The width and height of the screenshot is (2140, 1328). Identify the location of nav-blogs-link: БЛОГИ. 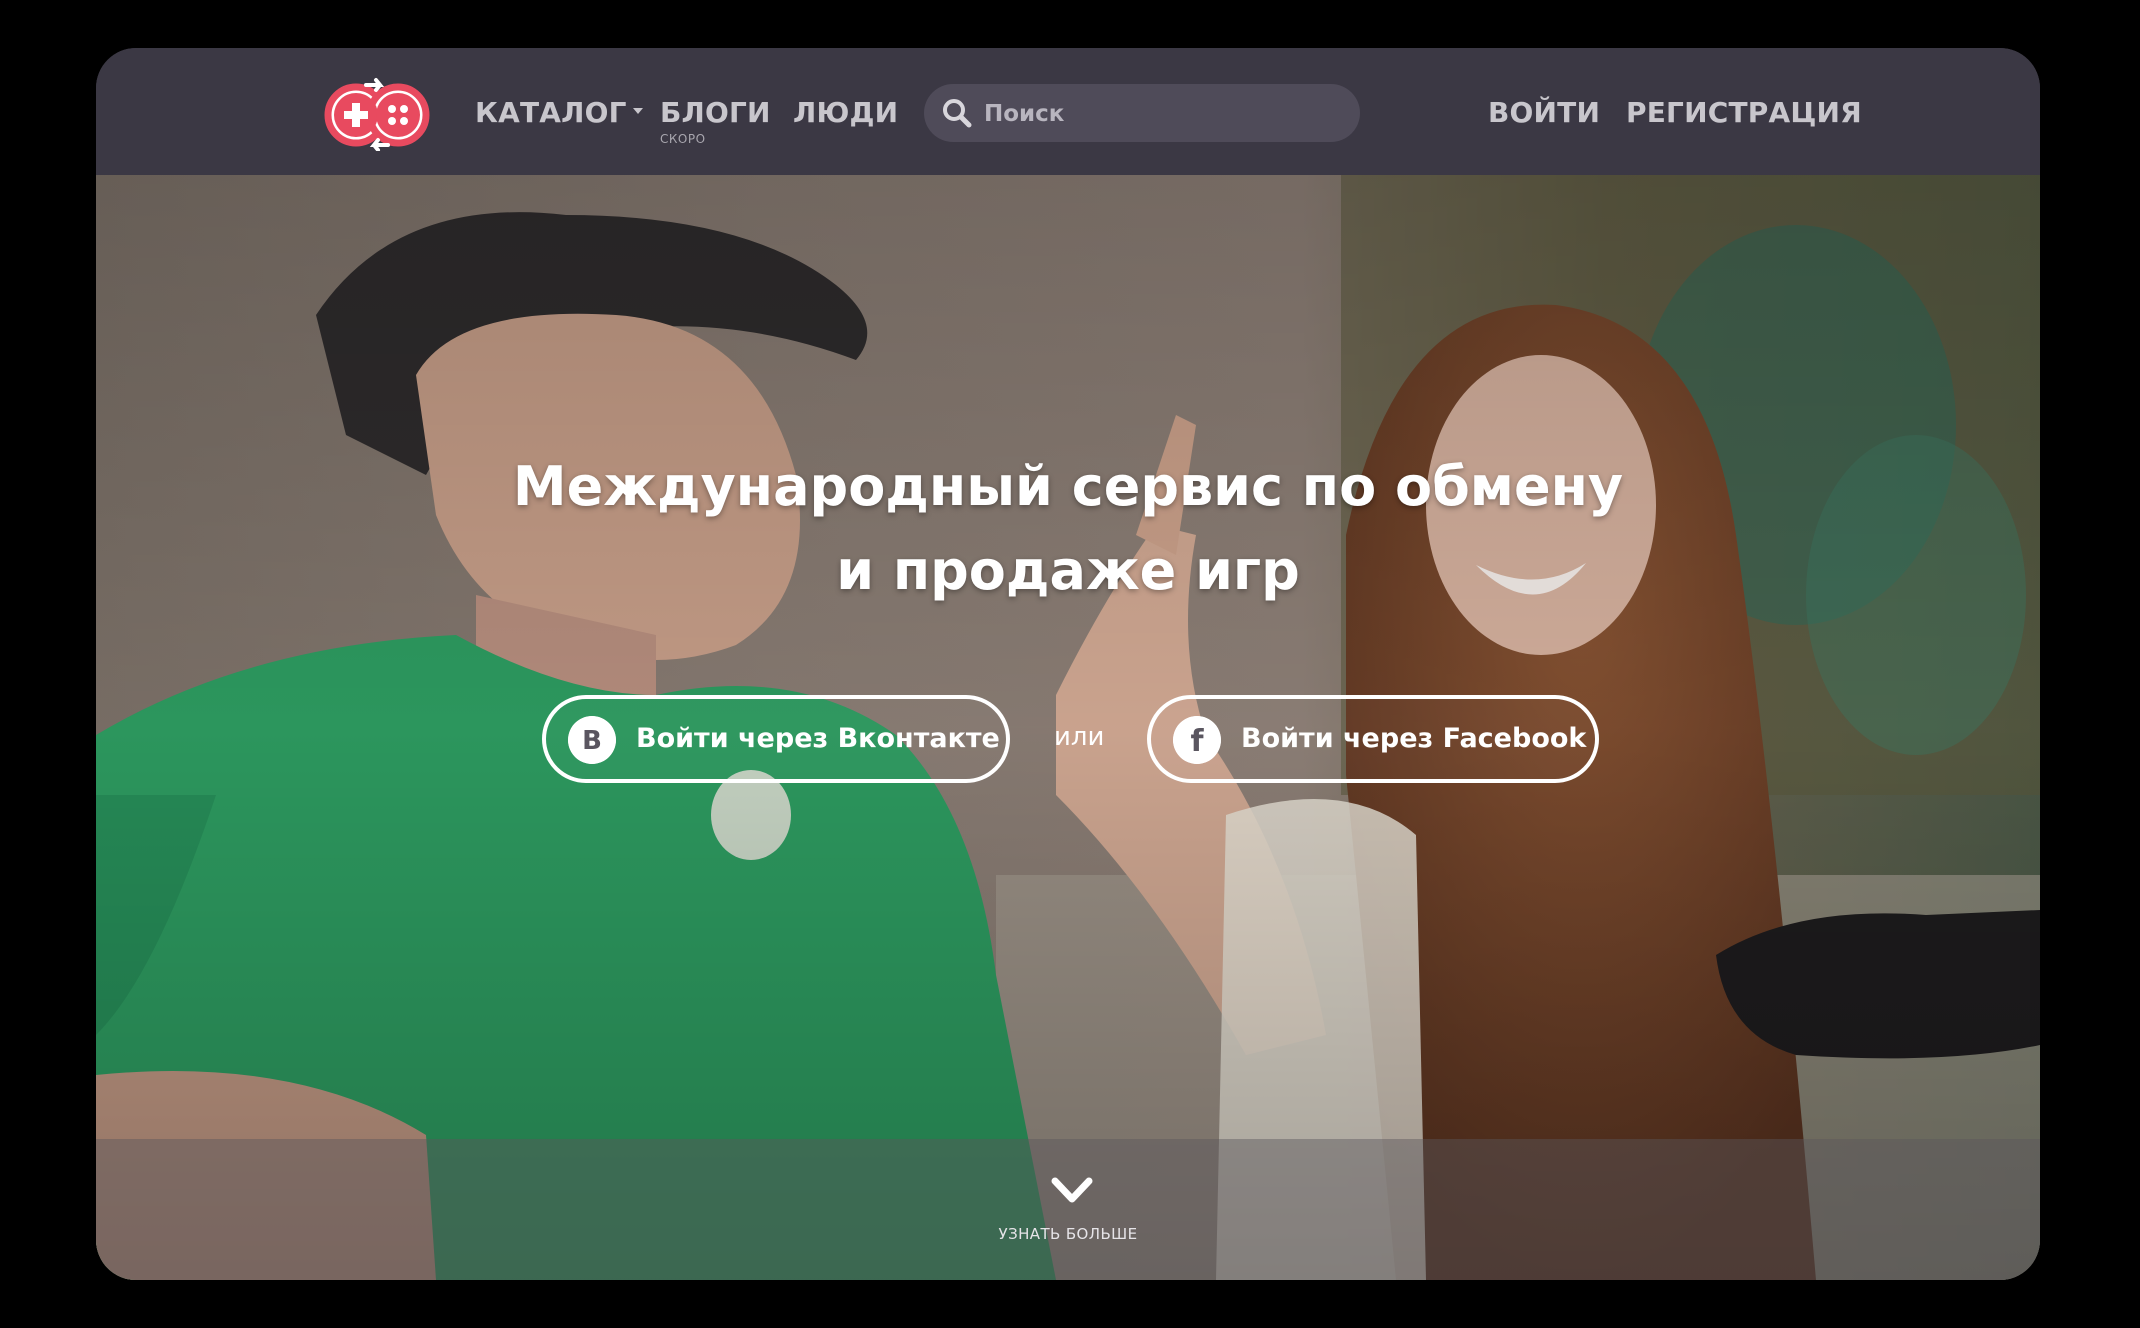
(715, 112).